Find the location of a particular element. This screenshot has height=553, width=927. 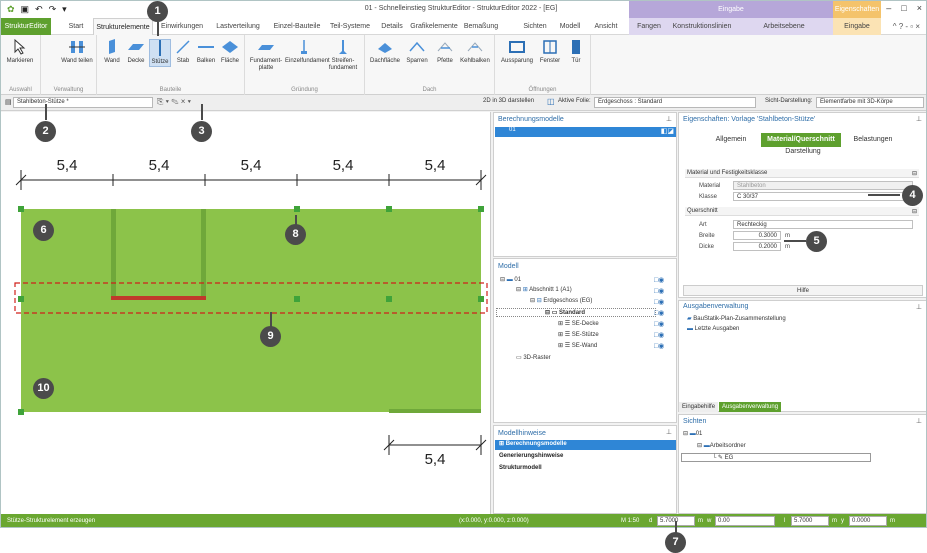

ausgabe-item-plan: ▰ BauStatik-Plan-Zusammenstellung is located at coordinates (736, 318).